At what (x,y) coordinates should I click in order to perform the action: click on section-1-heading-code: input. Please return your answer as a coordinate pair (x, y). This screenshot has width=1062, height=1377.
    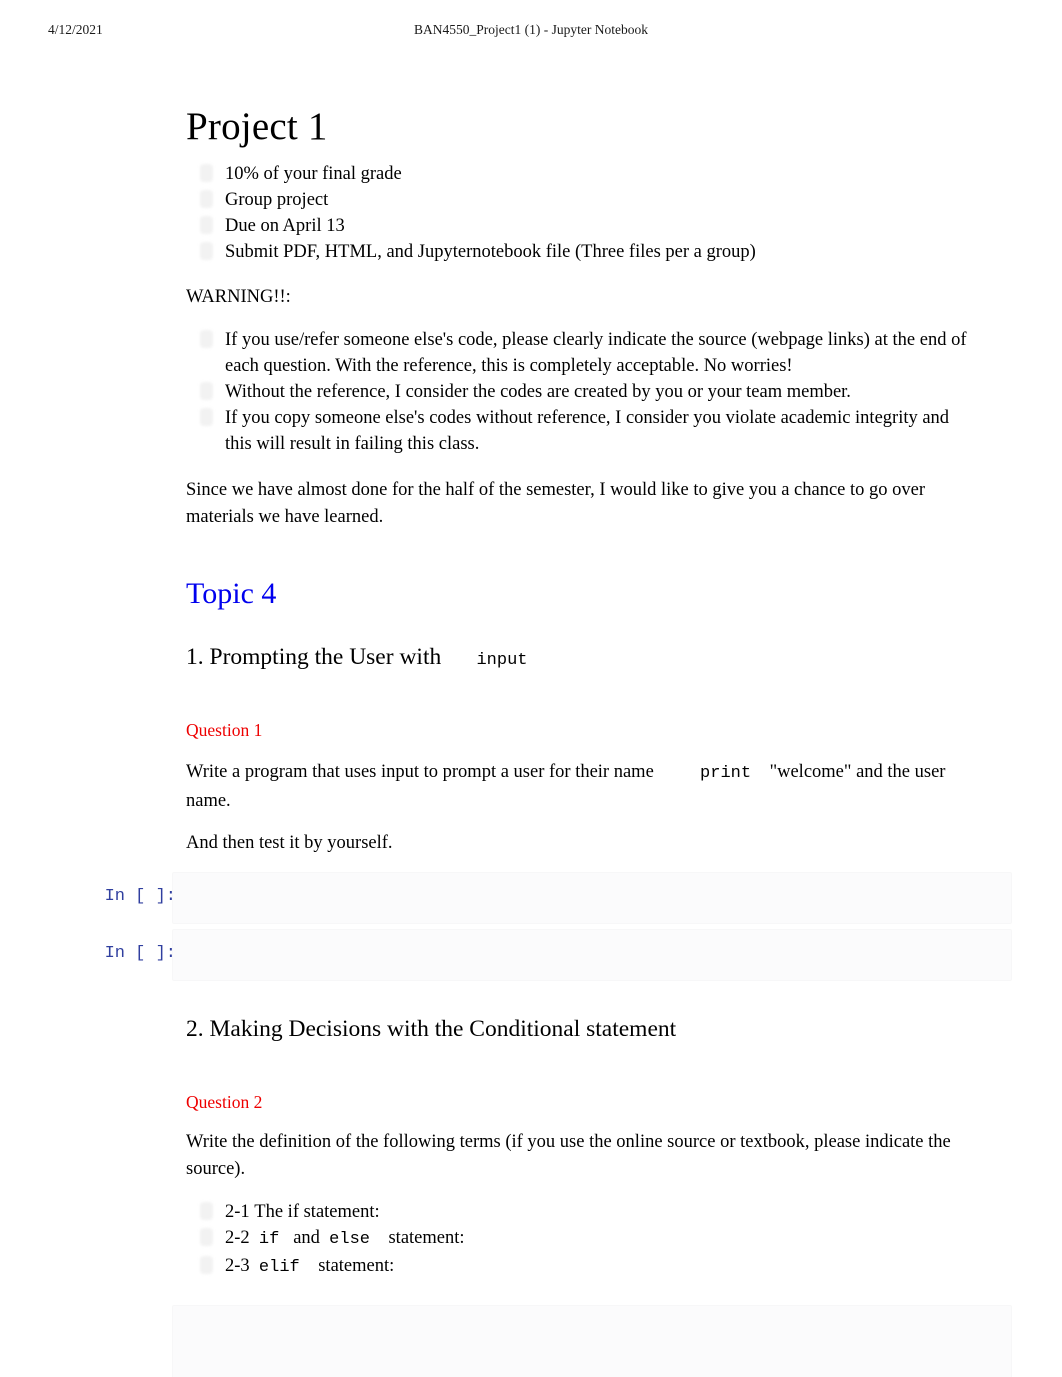
    Looking at the image, I should click on (502, 660).